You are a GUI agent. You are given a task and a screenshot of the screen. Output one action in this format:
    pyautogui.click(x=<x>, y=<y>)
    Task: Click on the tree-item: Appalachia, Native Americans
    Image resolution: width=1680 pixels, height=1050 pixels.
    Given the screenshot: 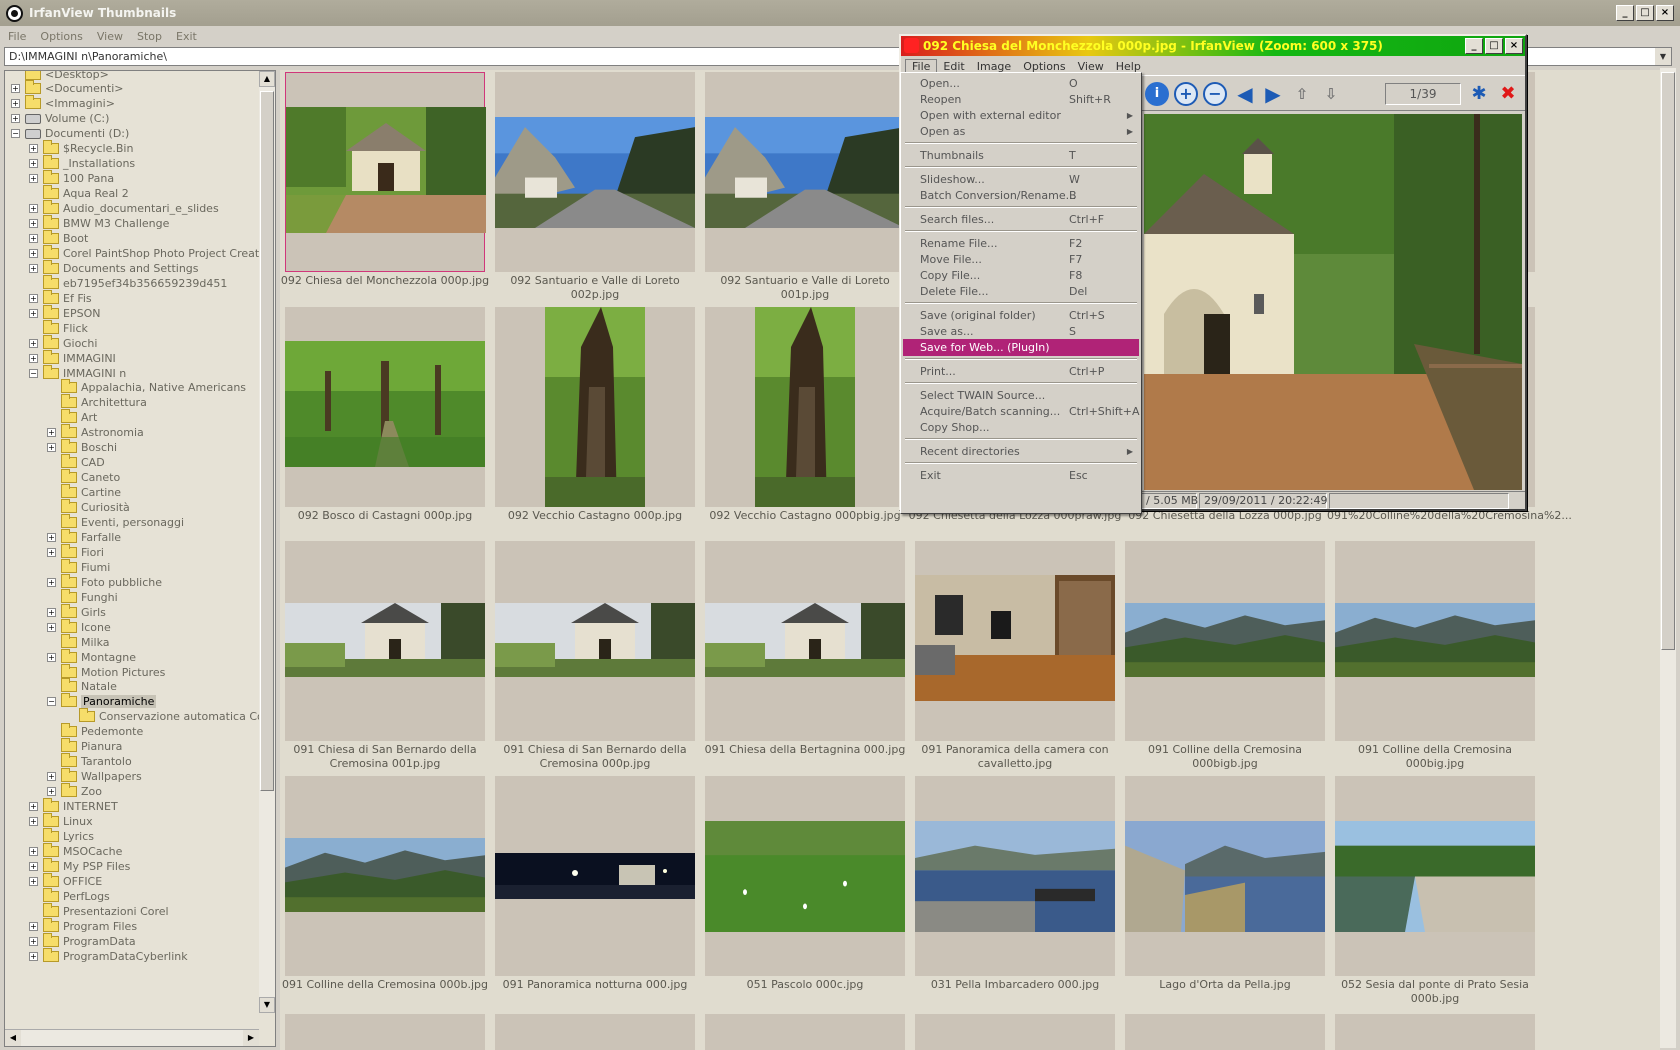 What is the action you would take?
    pyautogui.click(x=146, y=387)
    